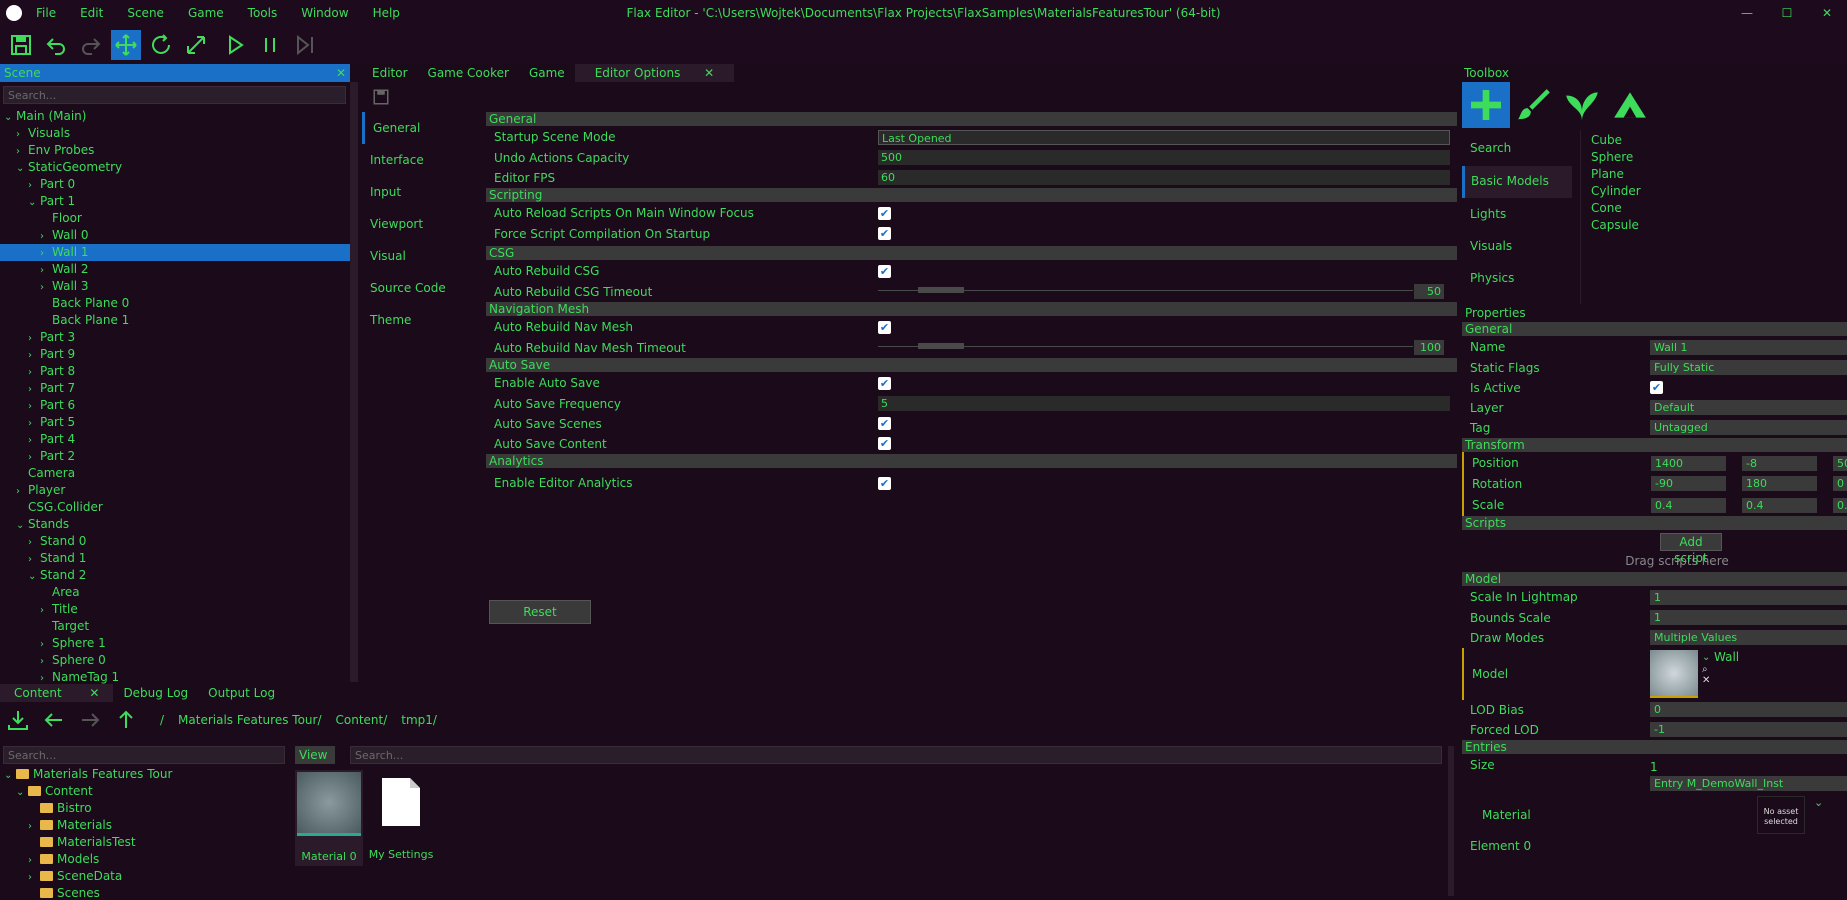  Describe the element at coordinates (175, 592) in the screenshot. I see `scene-tree-item: Area` at that location.